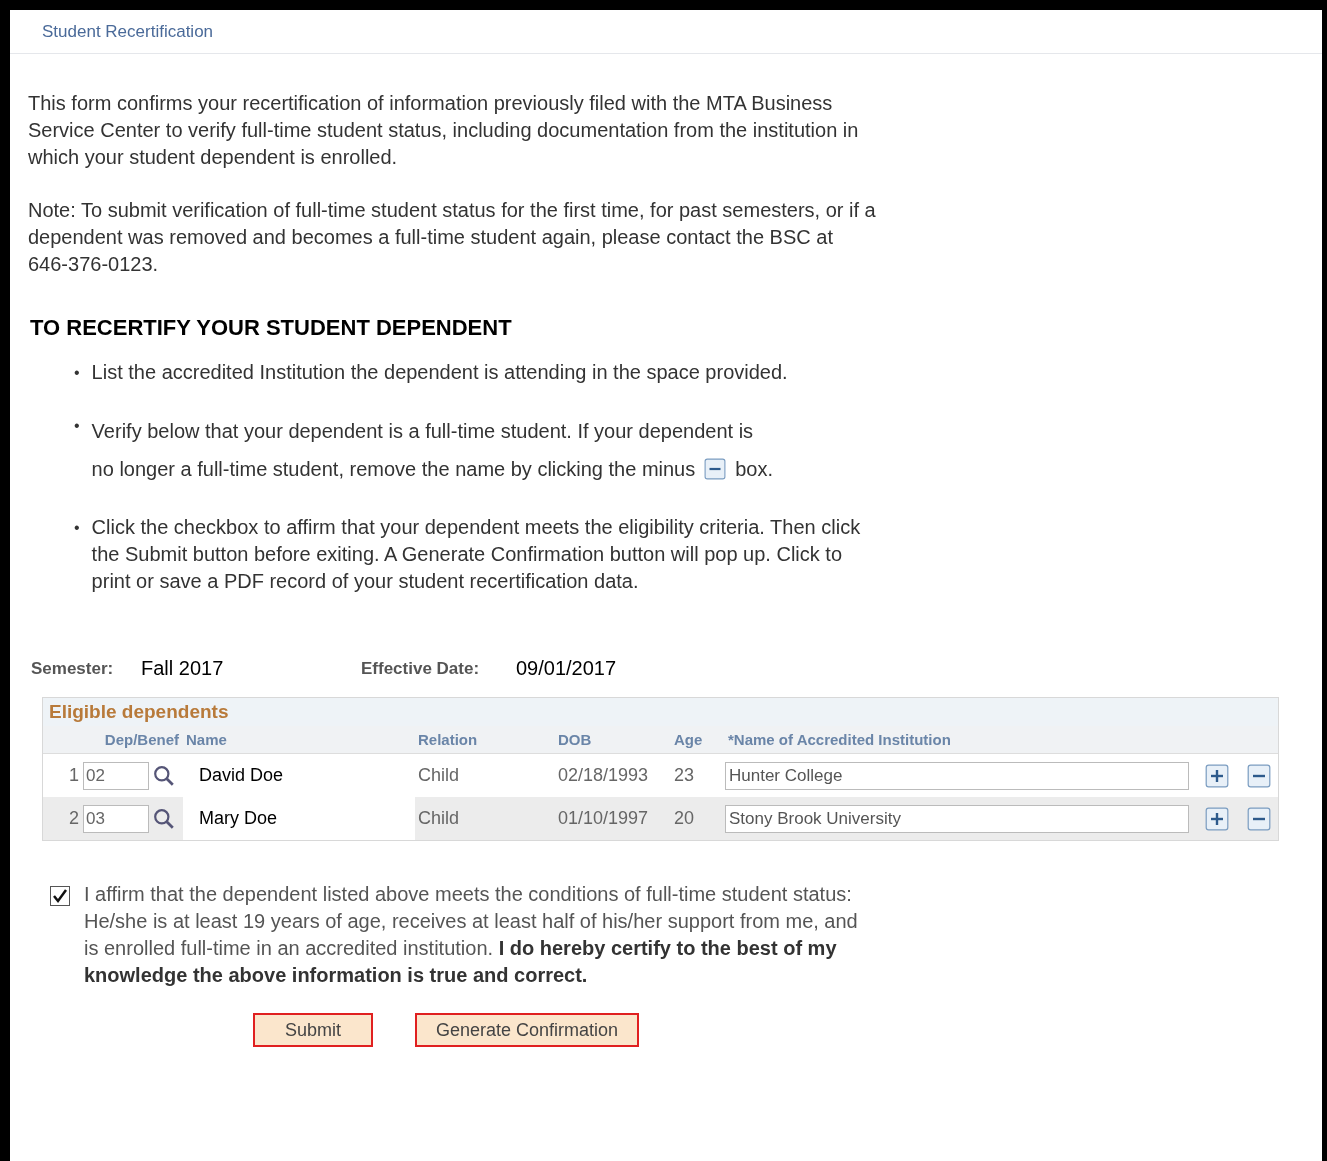 This screenshot has height=1161, width=1327. I want to click on column-header: Dep/Benef, so click(141, 740).